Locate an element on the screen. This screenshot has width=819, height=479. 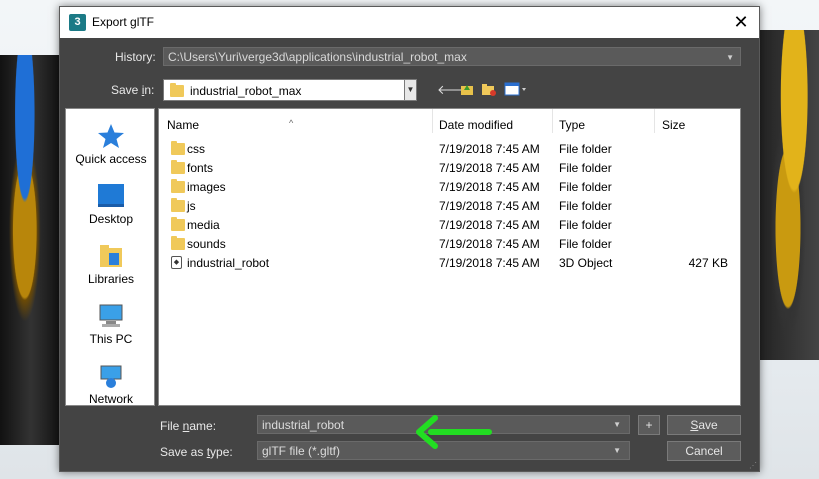
file-name: industrial_robot is located at coordinates (228, 263).